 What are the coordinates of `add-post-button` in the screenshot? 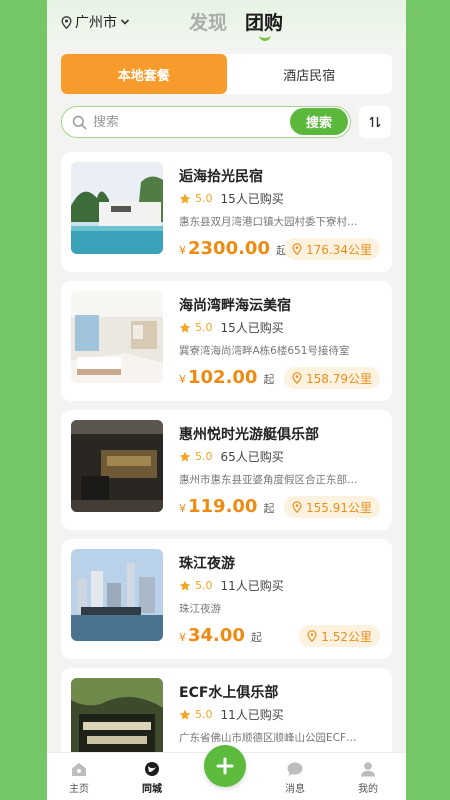 It's located at (225, 766).